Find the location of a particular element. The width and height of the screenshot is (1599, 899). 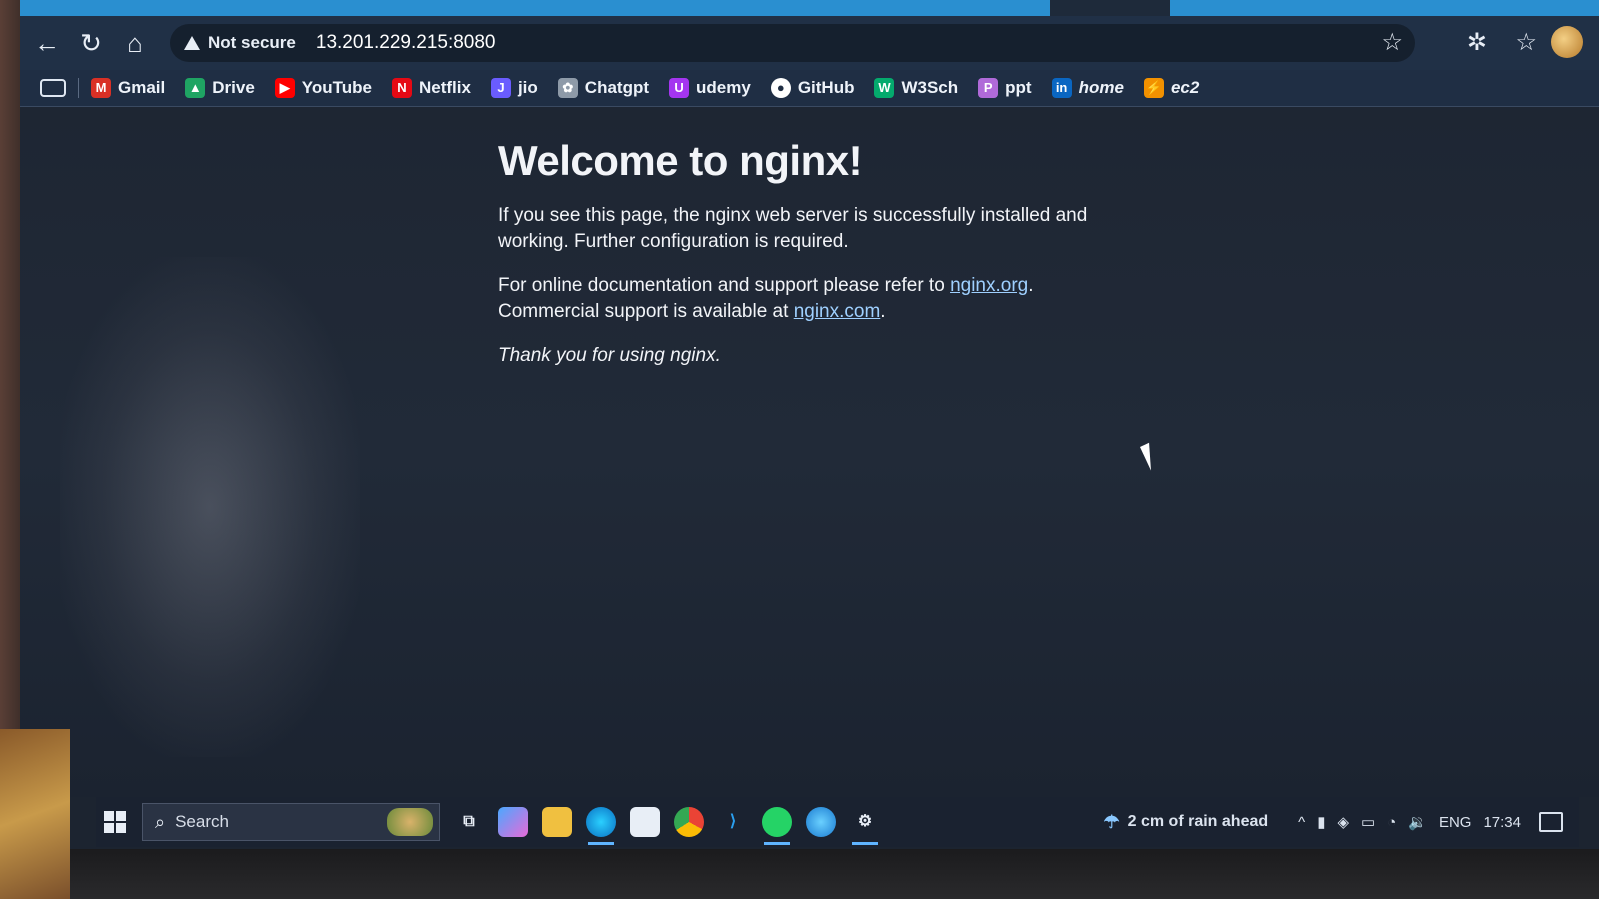

app-icon is located at coordinates (821, 822).